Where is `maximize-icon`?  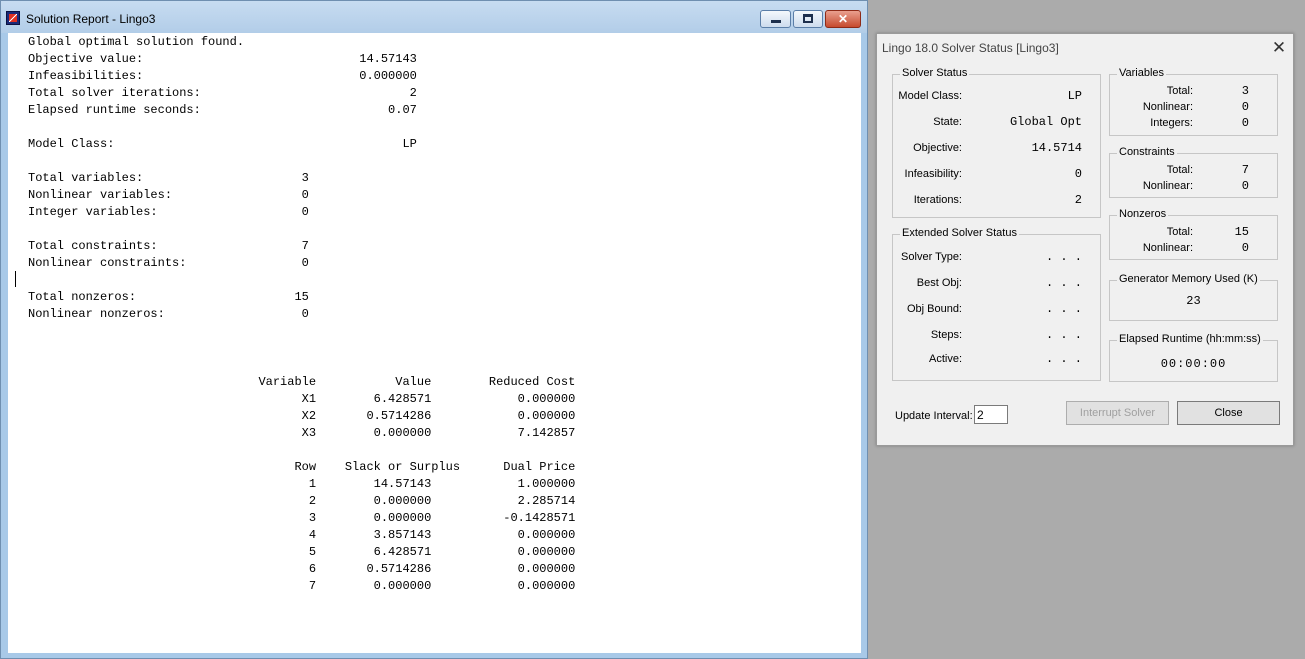 maximize-icon is located at coordinates (808, 18).